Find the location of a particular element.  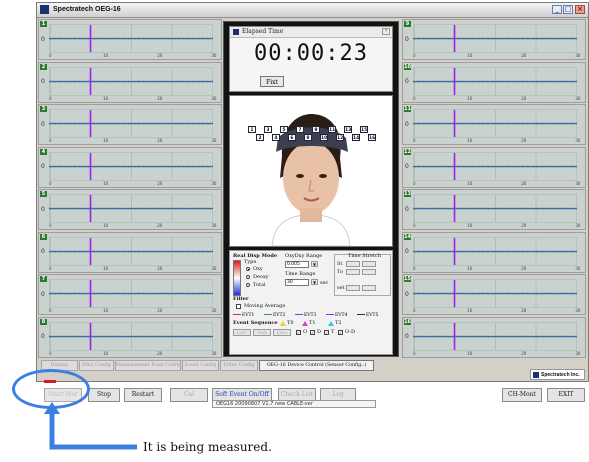

annotation-arrow-layer is located at coordinates (90, 426).